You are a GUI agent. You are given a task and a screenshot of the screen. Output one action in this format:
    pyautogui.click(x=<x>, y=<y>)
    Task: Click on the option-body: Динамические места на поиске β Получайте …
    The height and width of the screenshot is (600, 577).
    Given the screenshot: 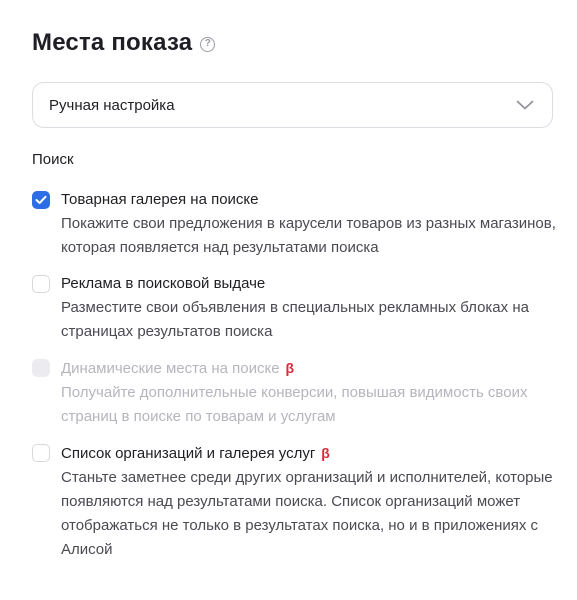 What is the action you would take?
    pyautogui.click(x=309, y=393)
    